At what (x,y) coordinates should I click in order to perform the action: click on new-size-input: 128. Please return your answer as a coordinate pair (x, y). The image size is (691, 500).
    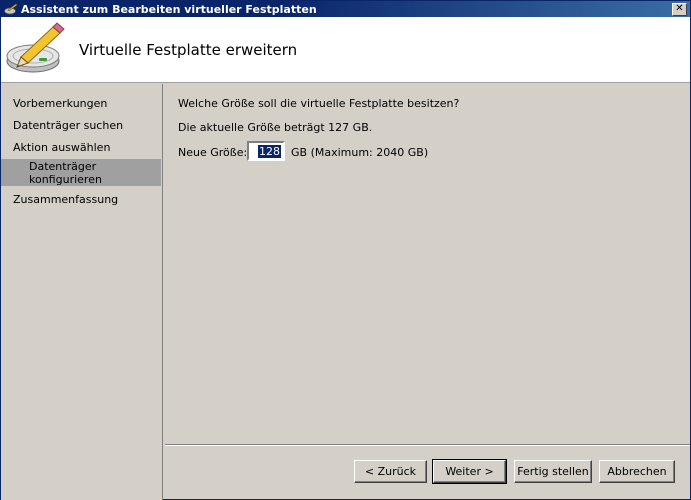
    Looking at the image, I should click on (266, 151).